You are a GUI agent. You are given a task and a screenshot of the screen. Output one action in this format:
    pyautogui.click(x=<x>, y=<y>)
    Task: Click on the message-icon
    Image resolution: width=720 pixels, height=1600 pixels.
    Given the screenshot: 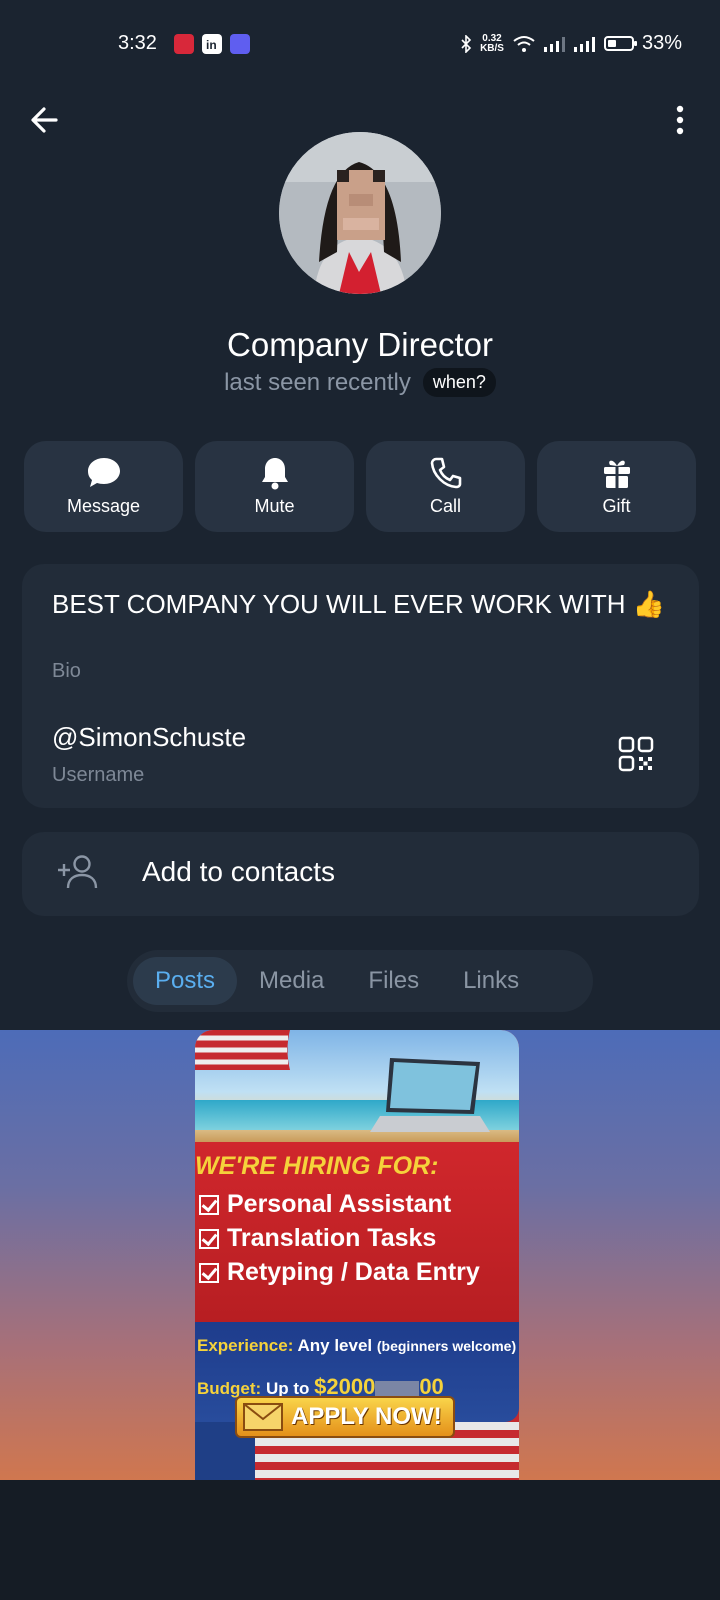 What is the action you would take?
    pyautogui.click(x=103, y=472)
    